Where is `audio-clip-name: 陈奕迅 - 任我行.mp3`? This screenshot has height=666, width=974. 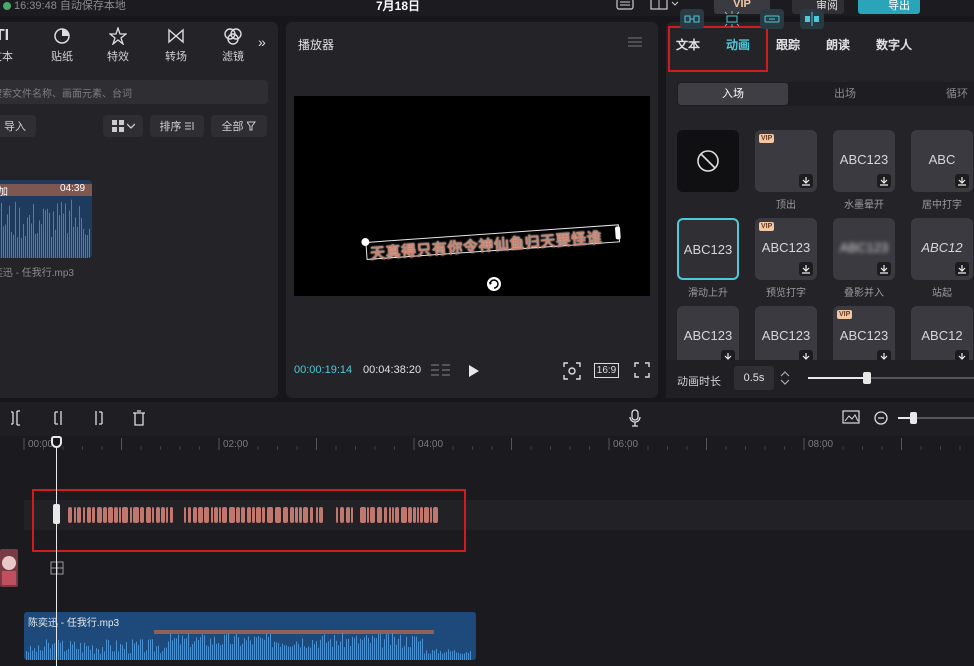
audio-clip-name: 陈奕迅 - 任我行.mp3 is located at coordinates (74, 623).